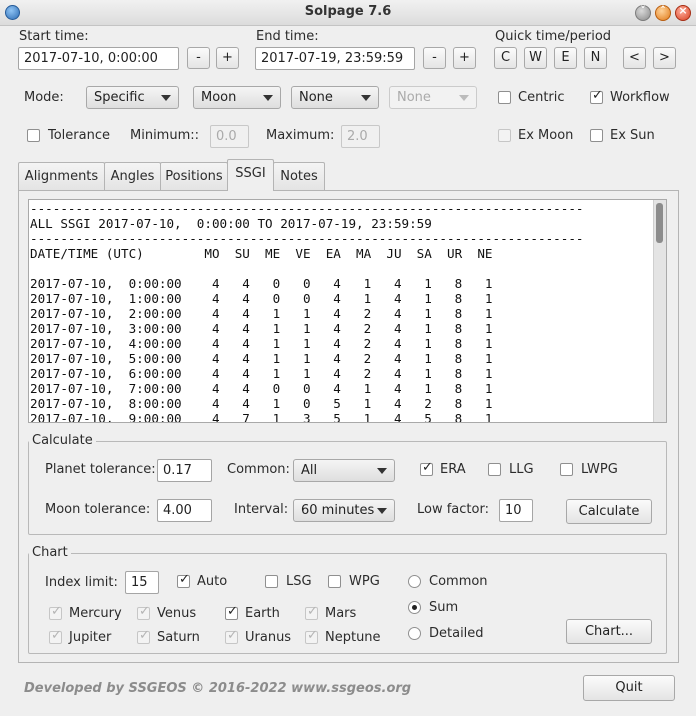 The height and width of the screenshot is (716, 696). I want to click on ex-sun-label: Ex Sun, so click(632, 135).